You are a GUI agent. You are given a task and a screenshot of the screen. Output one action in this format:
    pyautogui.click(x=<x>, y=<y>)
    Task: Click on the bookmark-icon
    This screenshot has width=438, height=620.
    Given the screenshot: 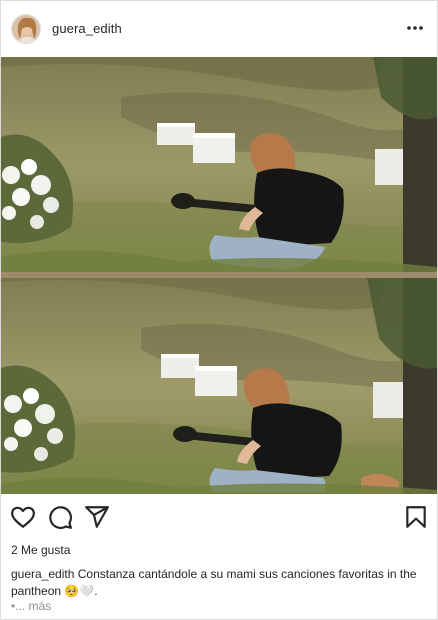 What is the action you would take?
    pyautogui.click(x=416, y=517)
    